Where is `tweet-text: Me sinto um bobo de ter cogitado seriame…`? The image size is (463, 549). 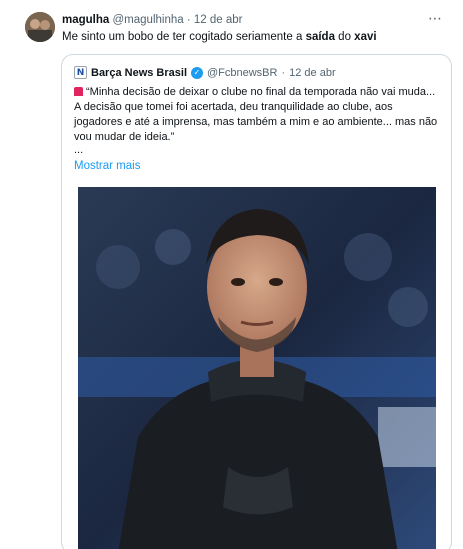 tweet-text: Me sinto um bobo de ter cogitado seriame… is located at coordinates (219, 37).